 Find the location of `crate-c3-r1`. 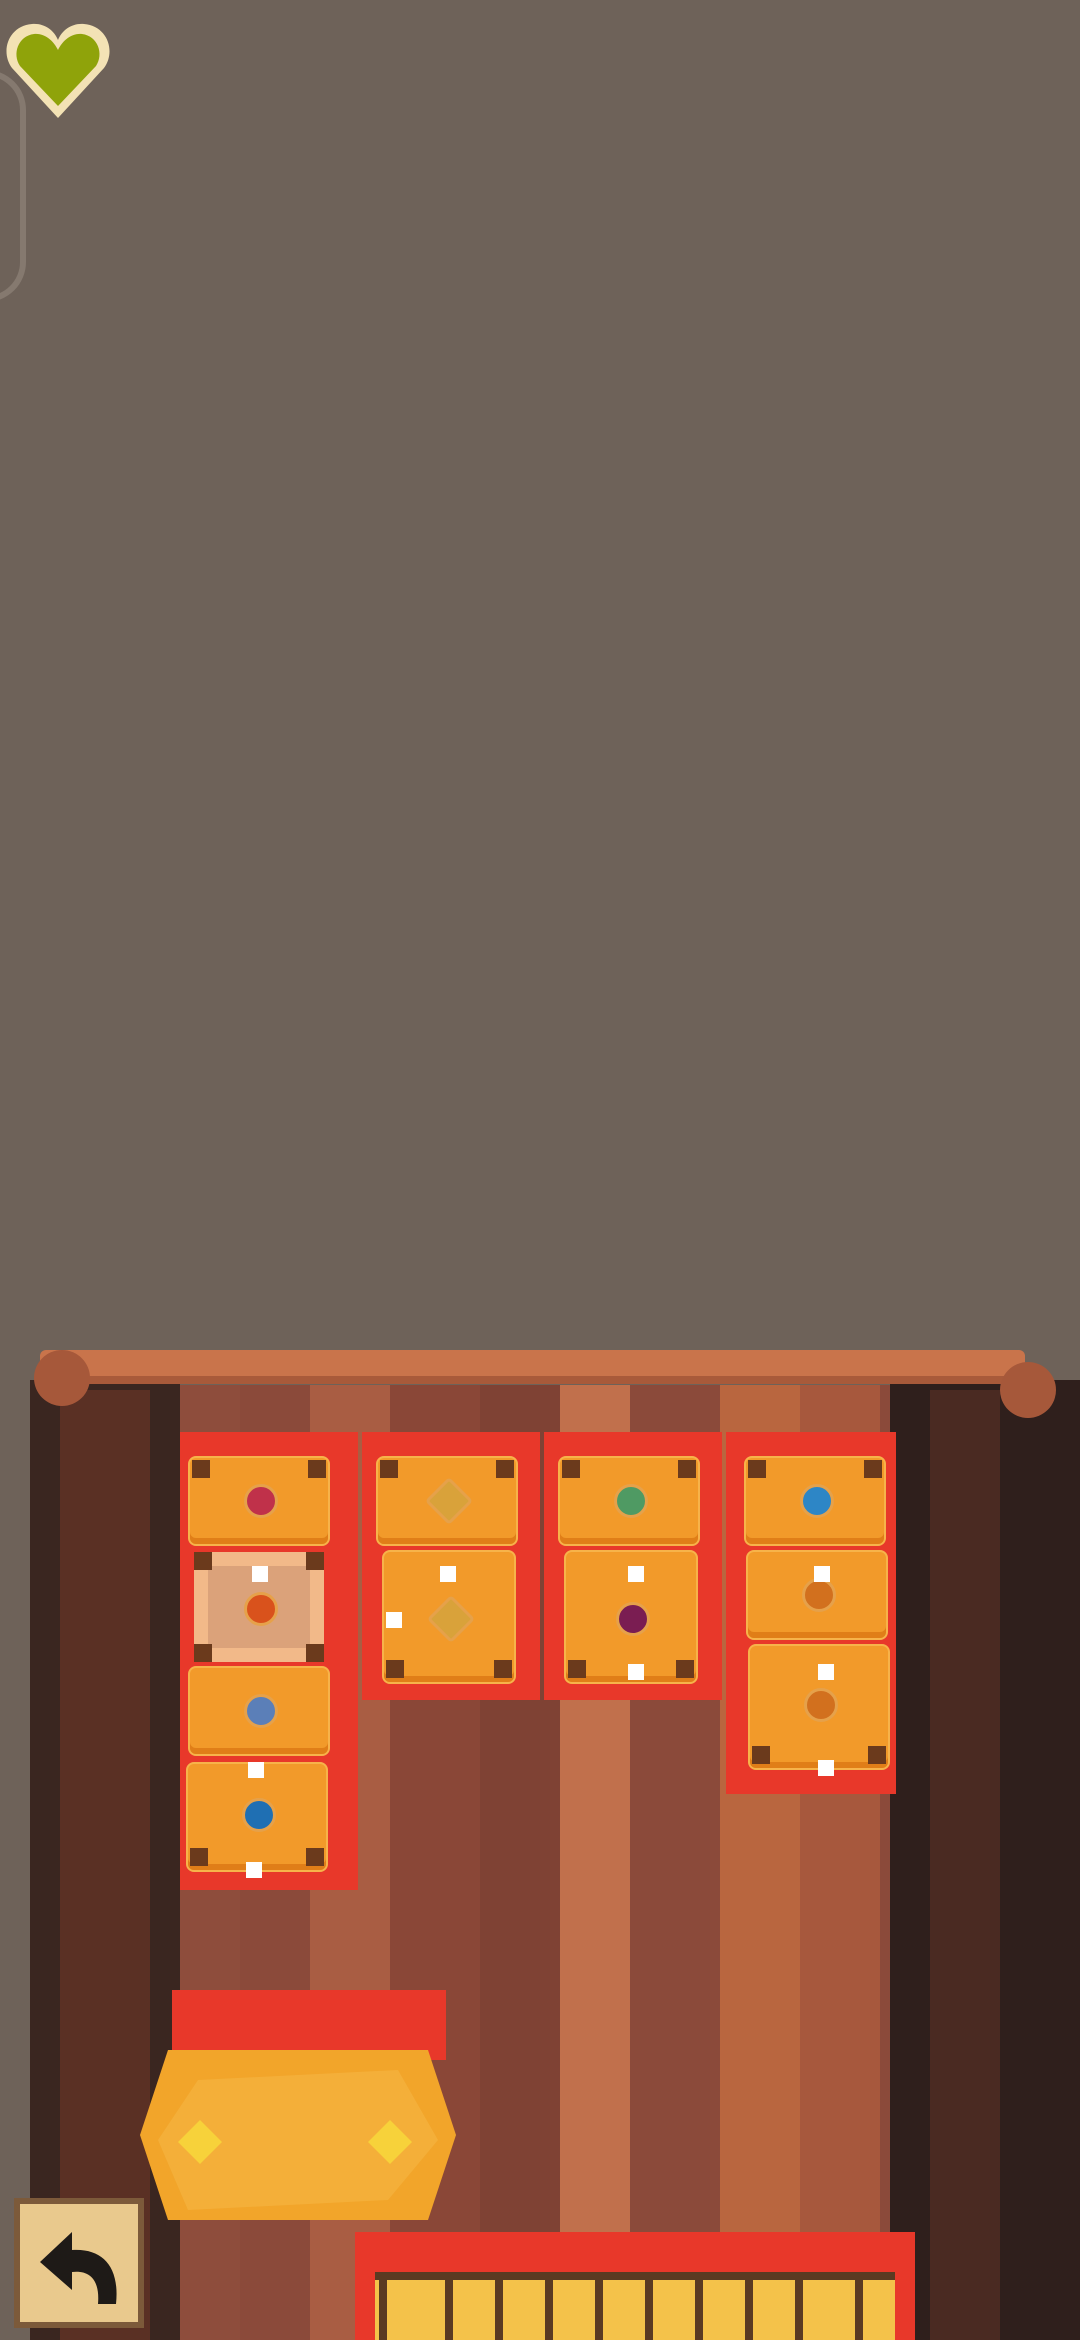

crate-c3-r1 is located at coordinates (629, 1501).